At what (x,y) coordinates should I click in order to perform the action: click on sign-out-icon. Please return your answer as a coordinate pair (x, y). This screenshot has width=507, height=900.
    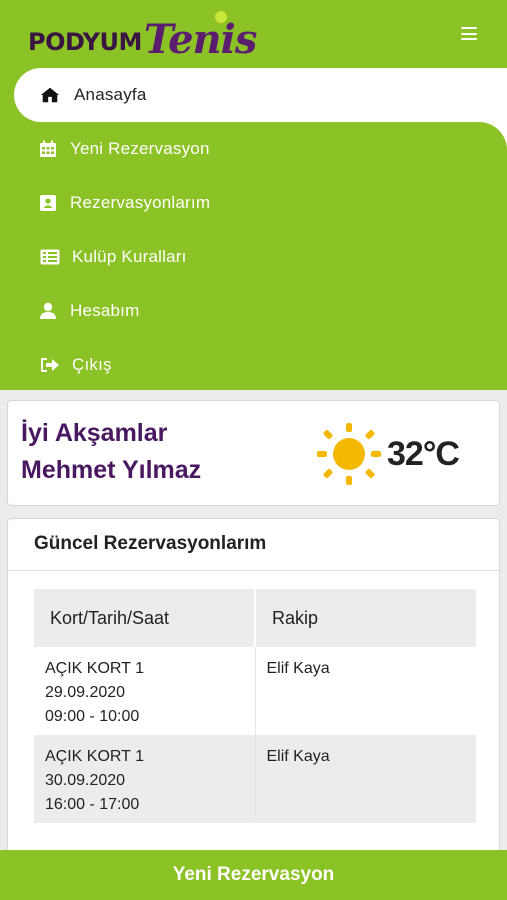
    Looking at the image, I should click on (50, 365).